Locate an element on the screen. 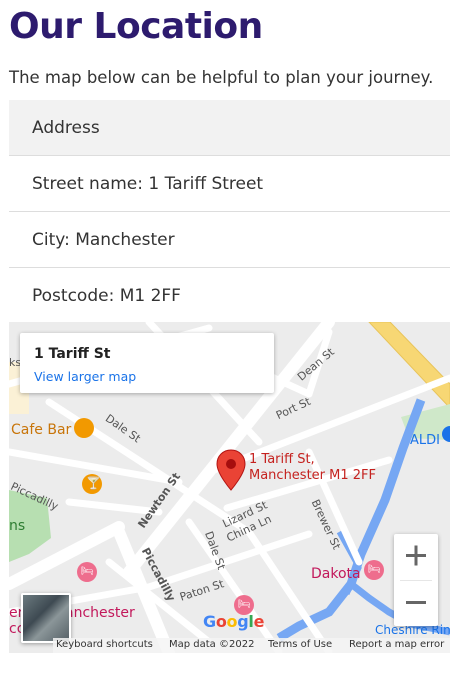 The height and width of the screenshot is (678, 469). address-table-header: Address is located at coordinates (229, 128).